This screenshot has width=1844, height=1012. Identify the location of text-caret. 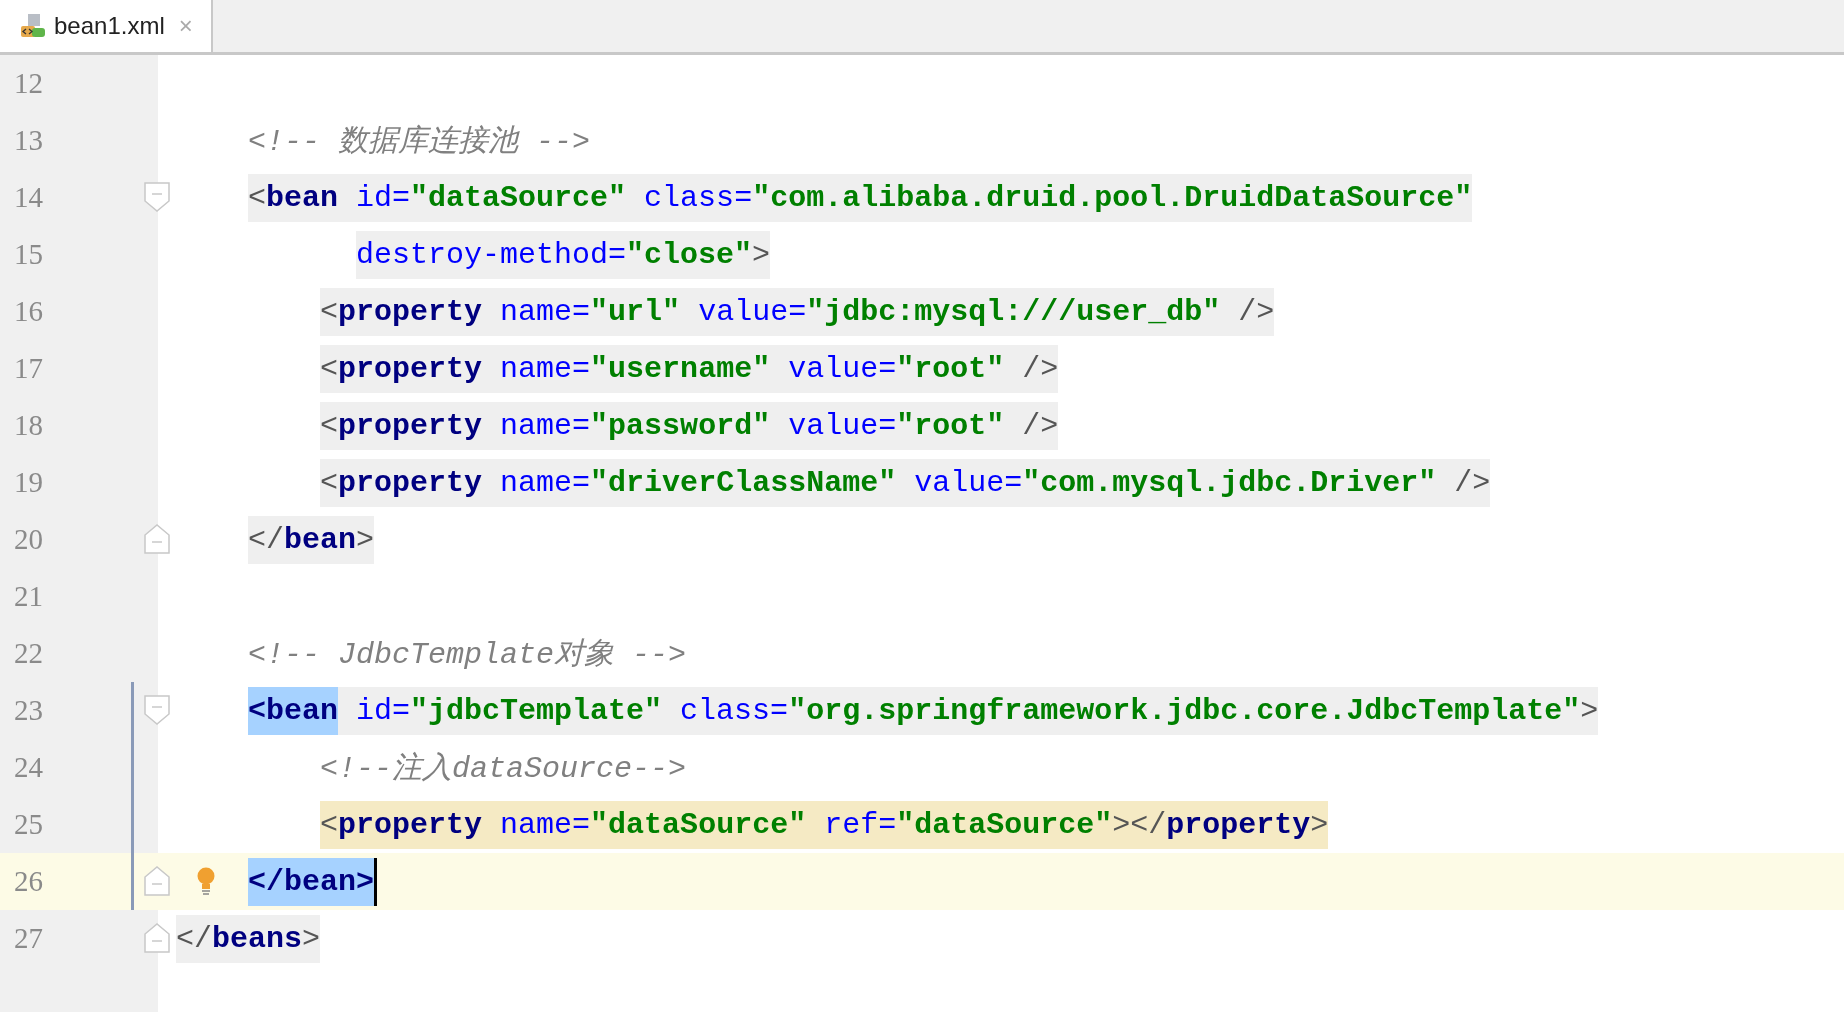
(376, 881).